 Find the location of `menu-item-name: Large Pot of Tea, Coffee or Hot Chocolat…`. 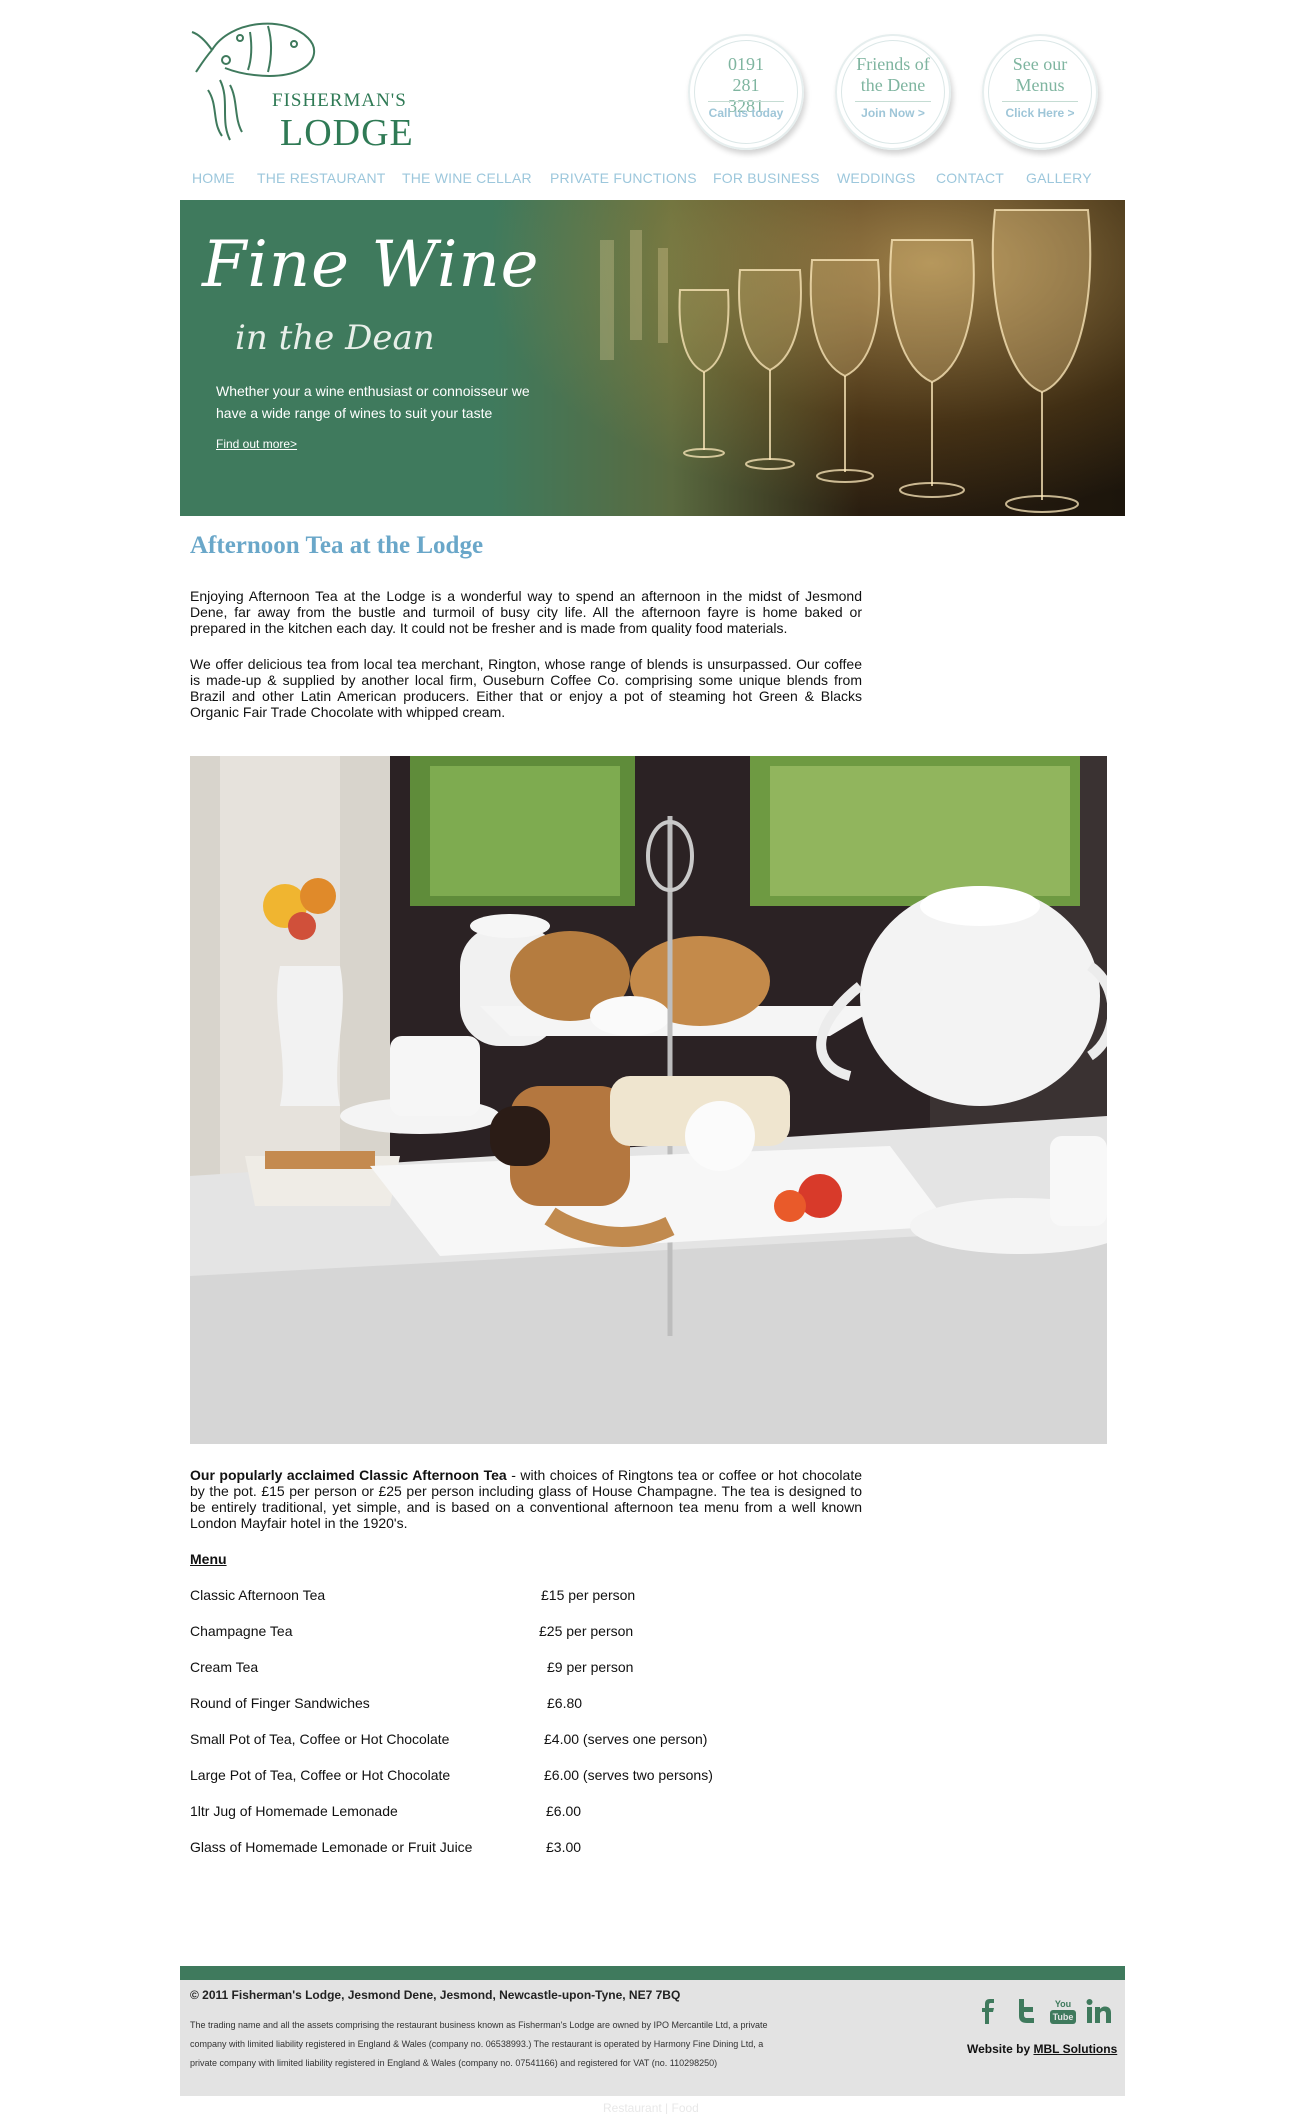

menu-item-name: Large Pot of Tea, Coffee or Hot Chocolat… is located at coordinates (320, 1775).